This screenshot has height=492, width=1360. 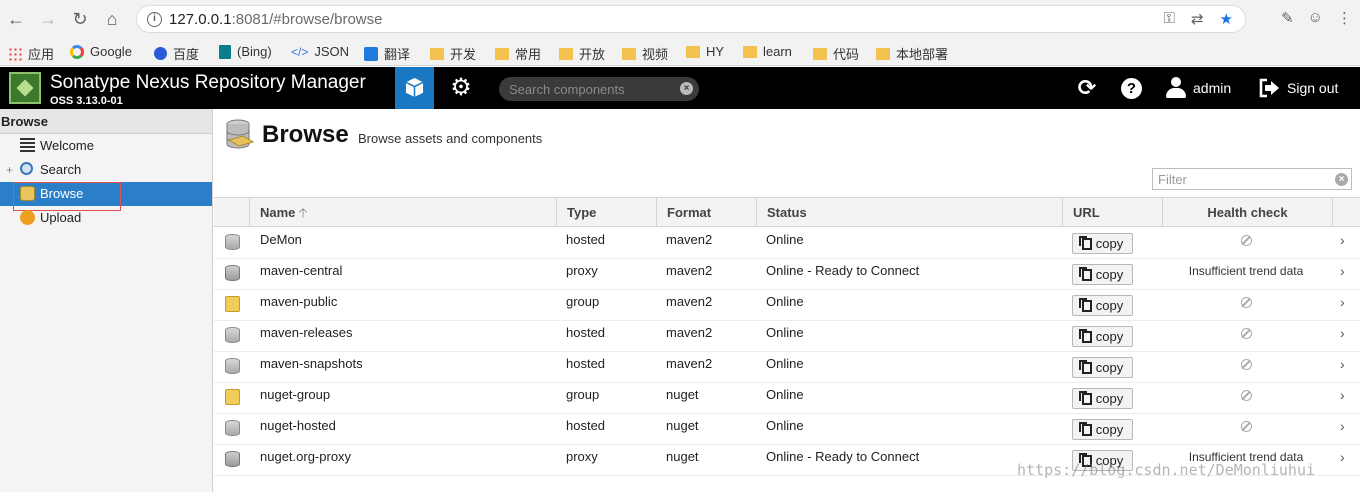 What do you see at coordinates (303, 212) in the screenshot?
I see `sort-ascending-icon: 🡡` at bounding box center [303, 212].